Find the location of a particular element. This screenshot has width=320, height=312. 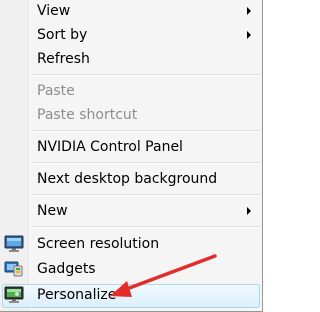

menu-item-sort-by: Sort by is located at coordinates (131, 36).